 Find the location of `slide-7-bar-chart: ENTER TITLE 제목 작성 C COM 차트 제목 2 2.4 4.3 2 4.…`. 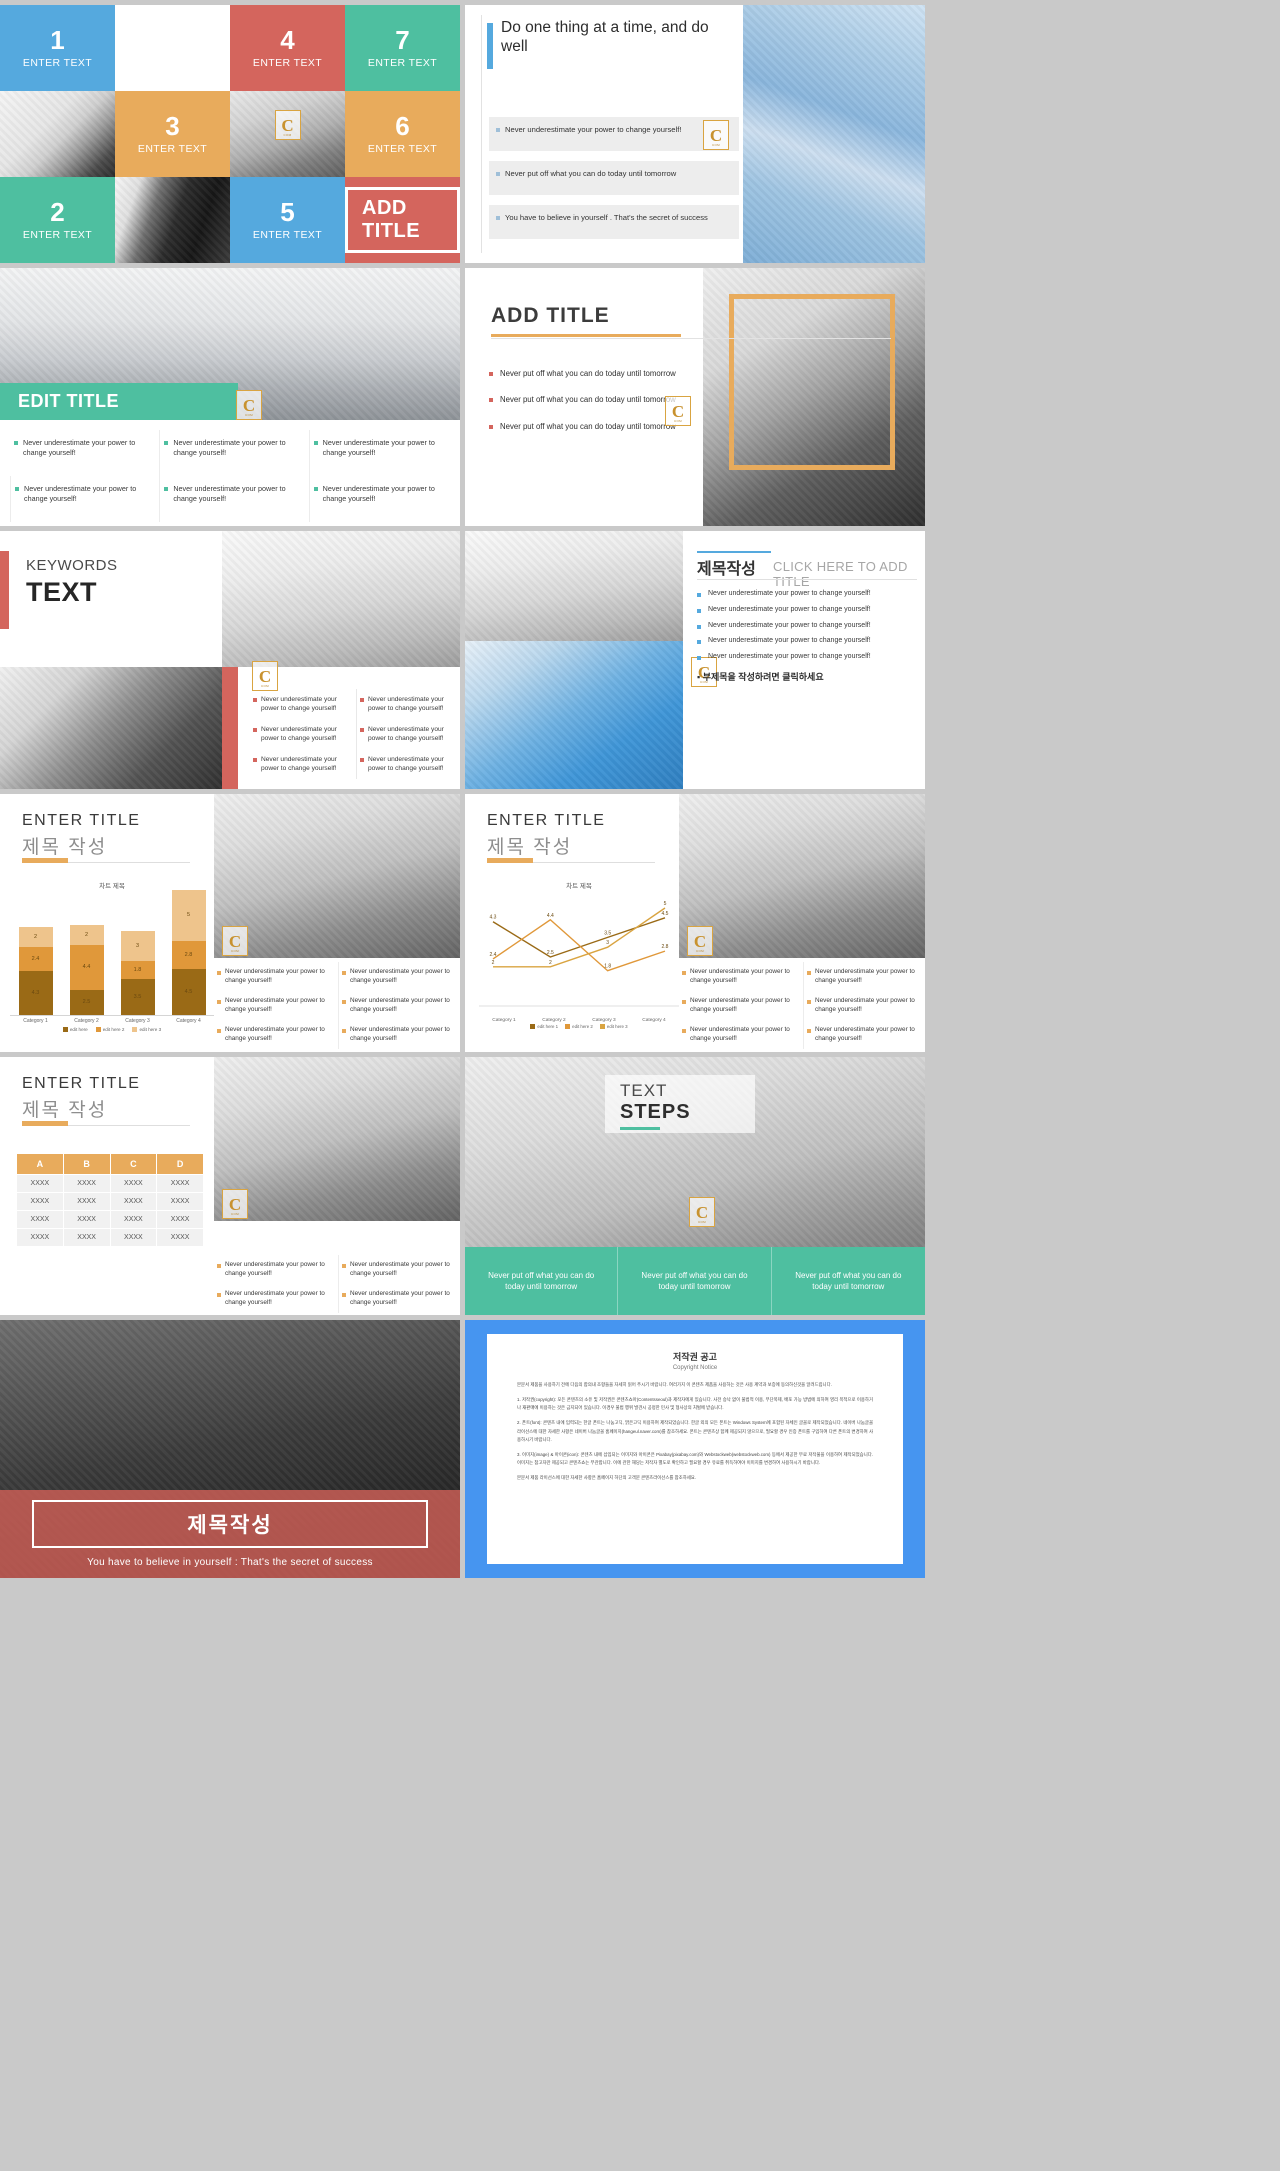

slide-7-bar-chart: ENTER TITLE 제목 작성 C COM 차트 제목 2 2.4 4.3 2 4.… is located at coordinates (230, 923).